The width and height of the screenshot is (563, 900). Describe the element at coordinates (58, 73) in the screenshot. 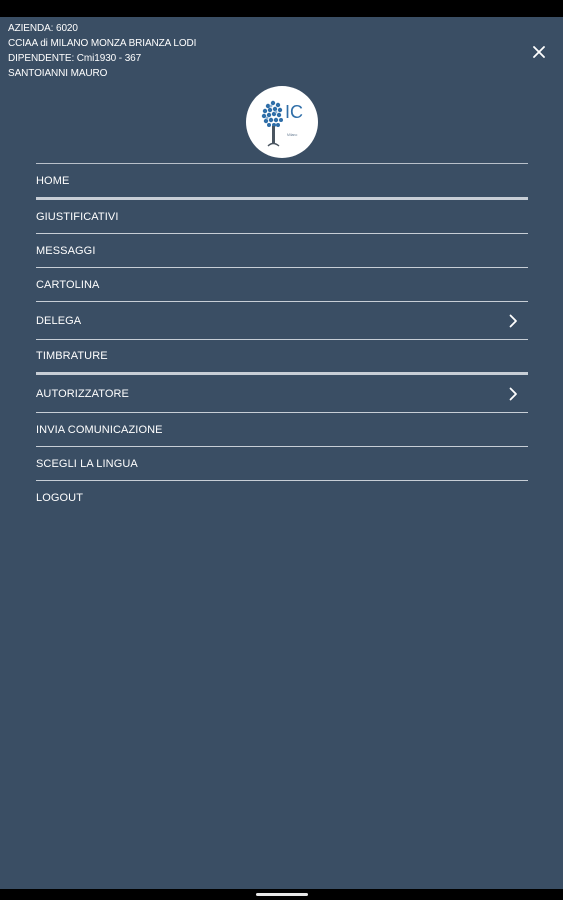

I see `user-name-label: SANTOIANNI MAURO` at that location.